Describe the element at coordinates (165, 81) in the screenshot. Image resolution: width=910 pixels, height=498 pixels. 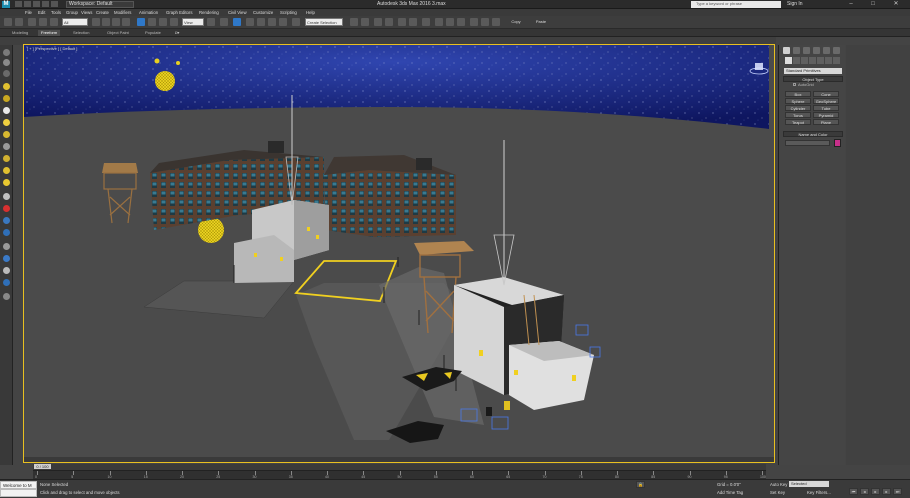
I see `light-sphere-helper` at that location.